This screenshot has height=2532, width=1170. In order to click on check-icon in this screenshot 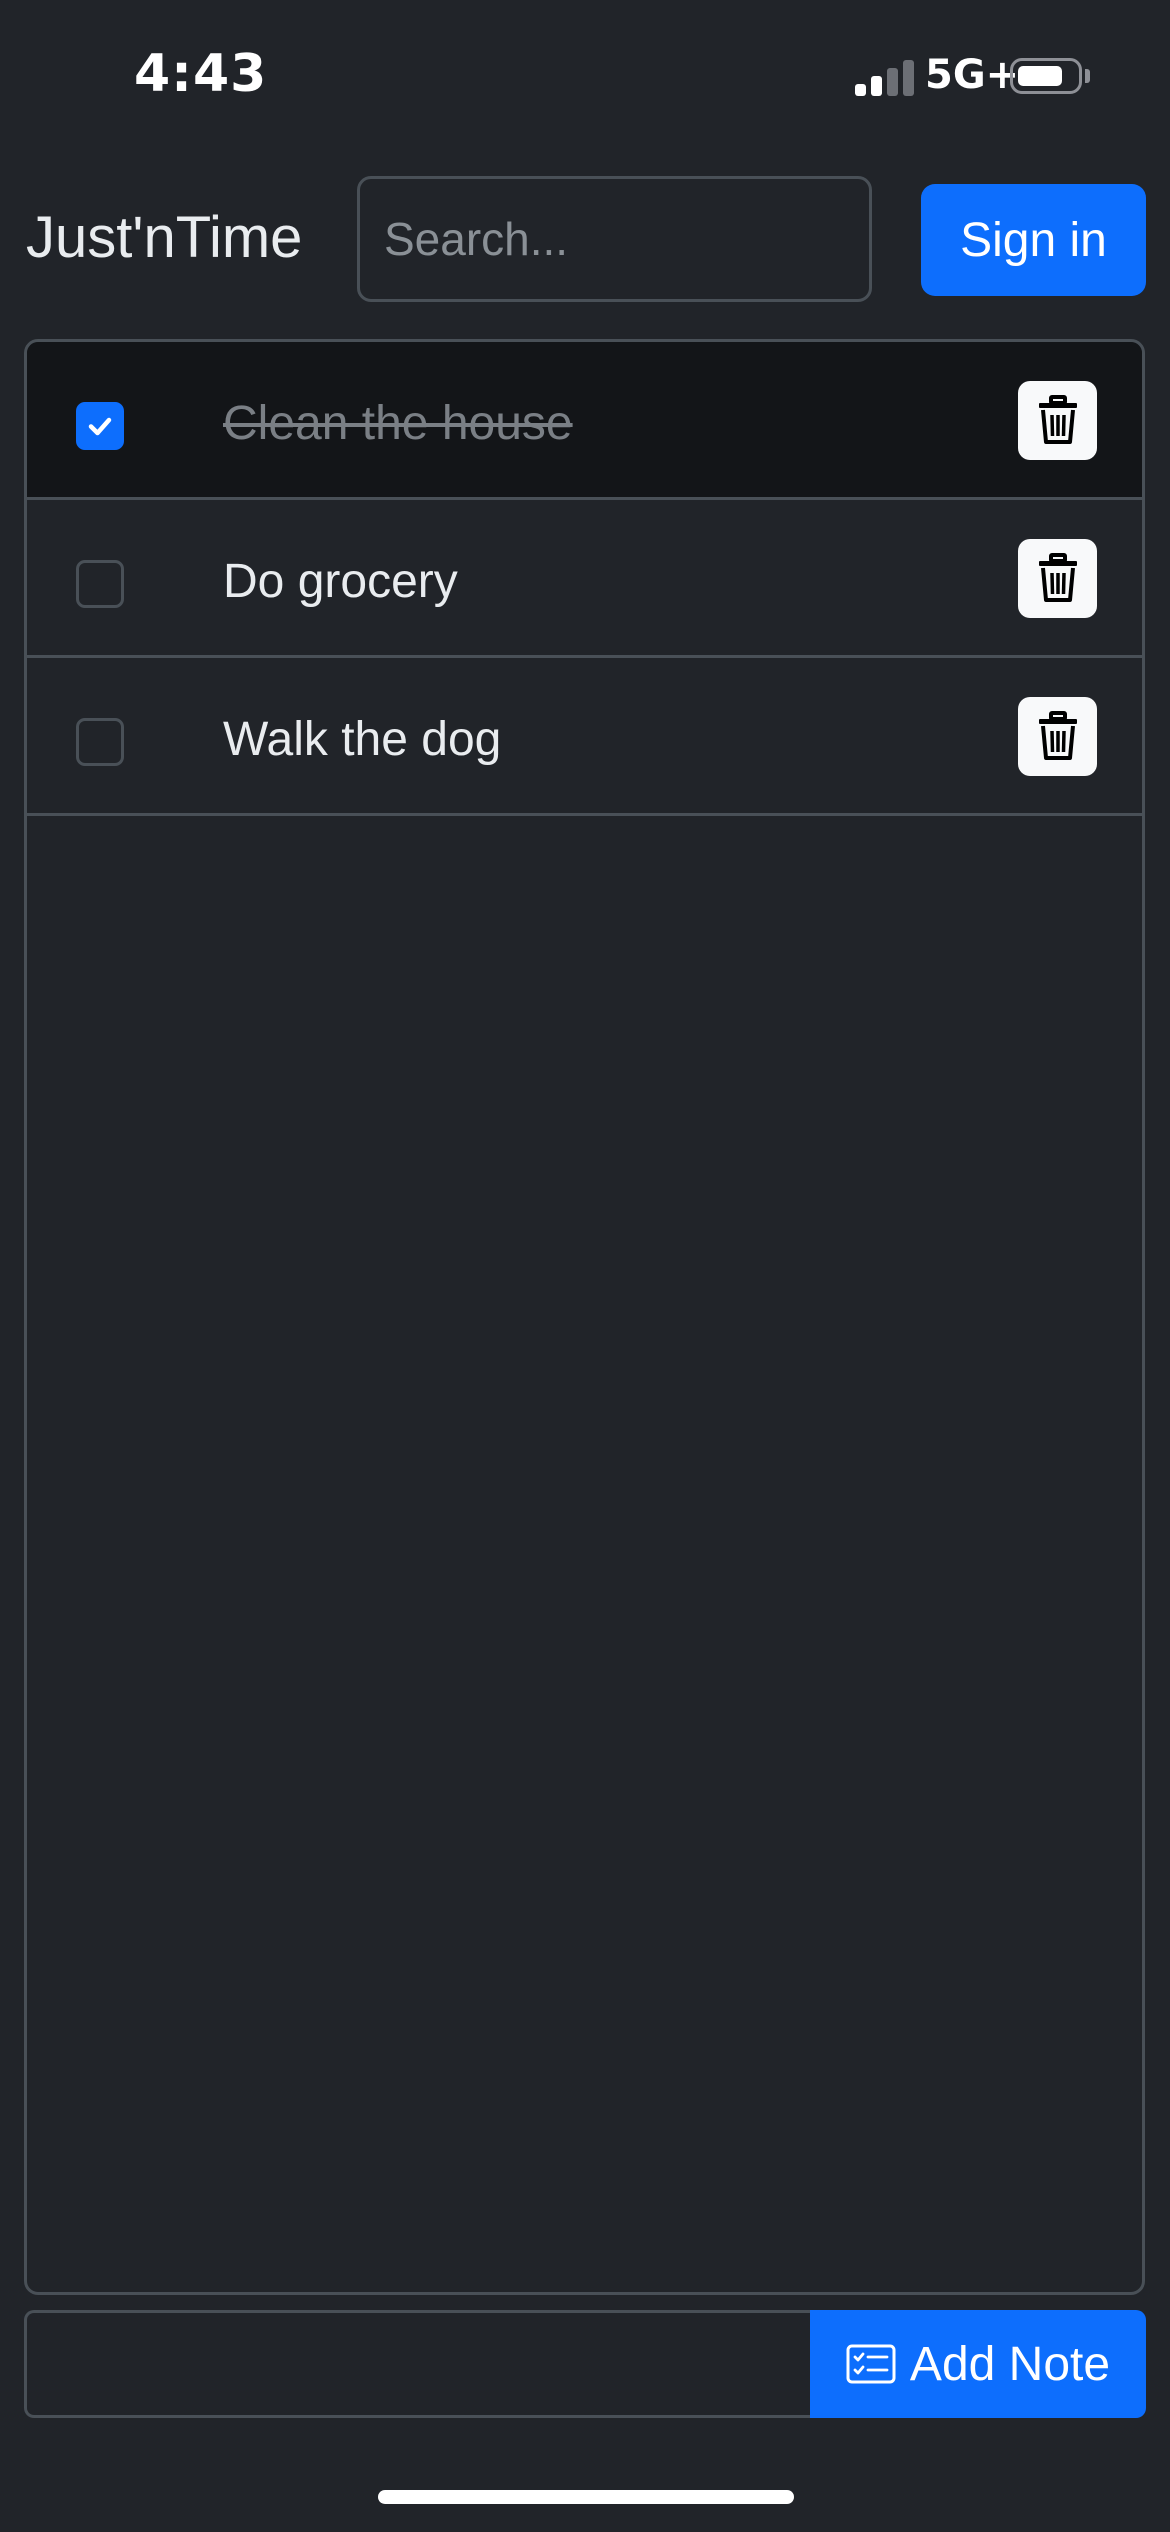, I will do `click(100, 426)`.